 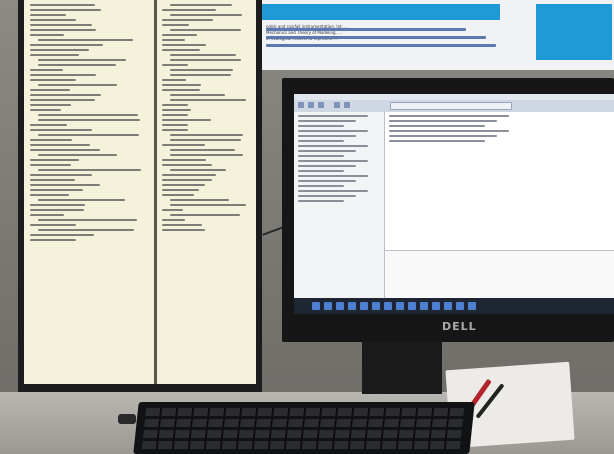 I want to click on poster-lines, so click(x=386, y=37).